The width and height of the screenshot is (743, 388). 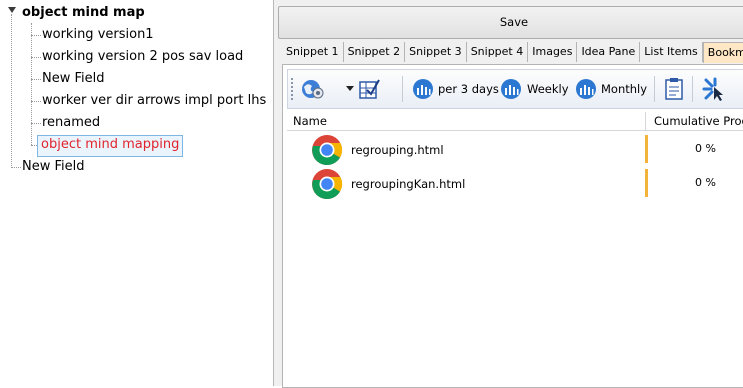 I want to click on tab-snippet-2: Snippet 2, so click(x=375, y=52).